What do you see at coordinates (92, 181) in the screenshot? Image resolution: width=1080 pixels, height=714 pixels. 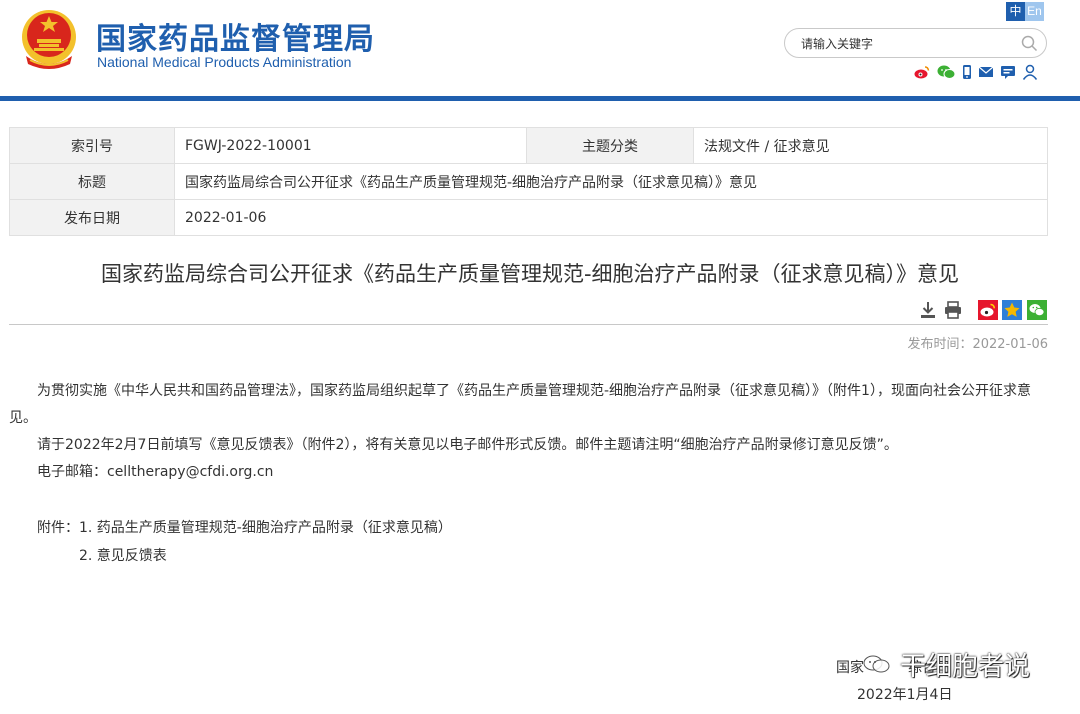 I see `title-label: 标题` at bounding box center [92, 181].